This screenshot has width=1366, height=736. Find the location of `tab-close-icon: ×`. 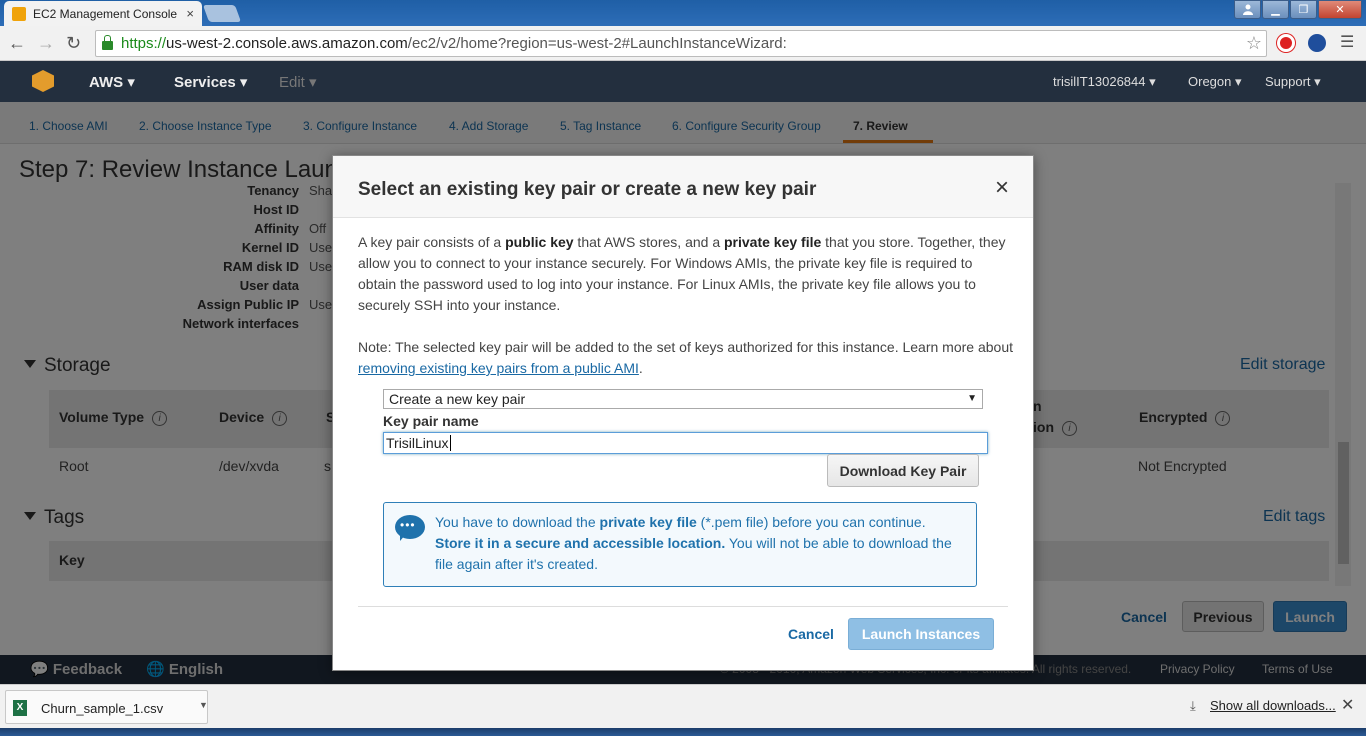

tab-close-icon: × is located at coordinates (190, 13).